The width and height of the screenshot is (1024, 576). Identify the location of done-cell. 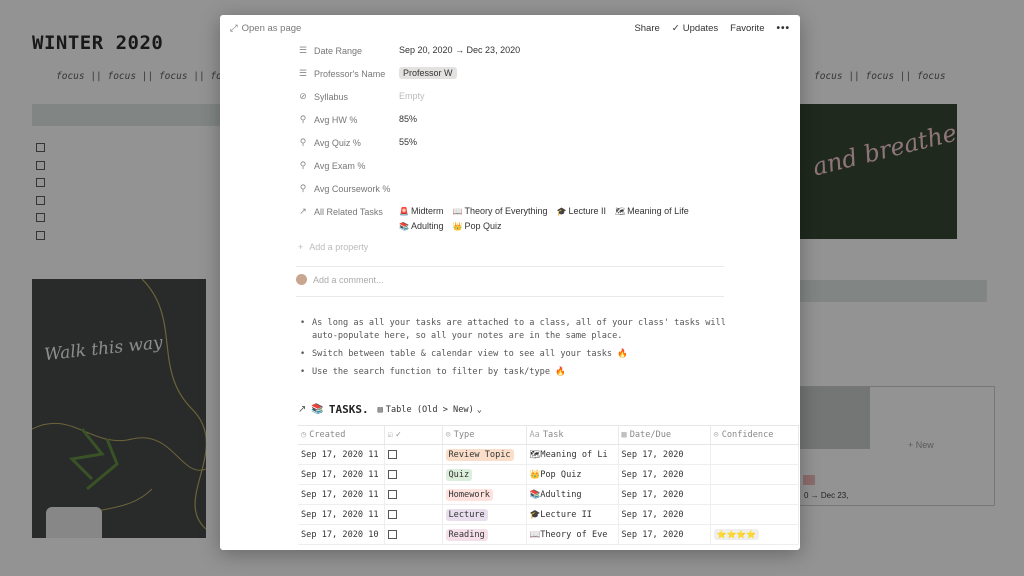
(413, 454).